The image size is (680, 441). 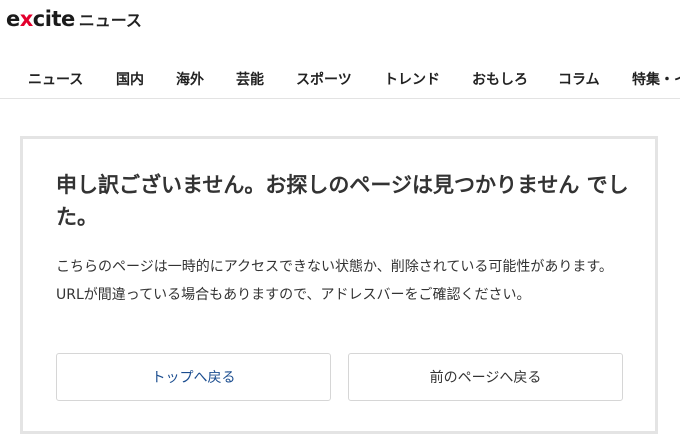 I want to click on nav-item-column: コラム, so click(x=579, y=79).